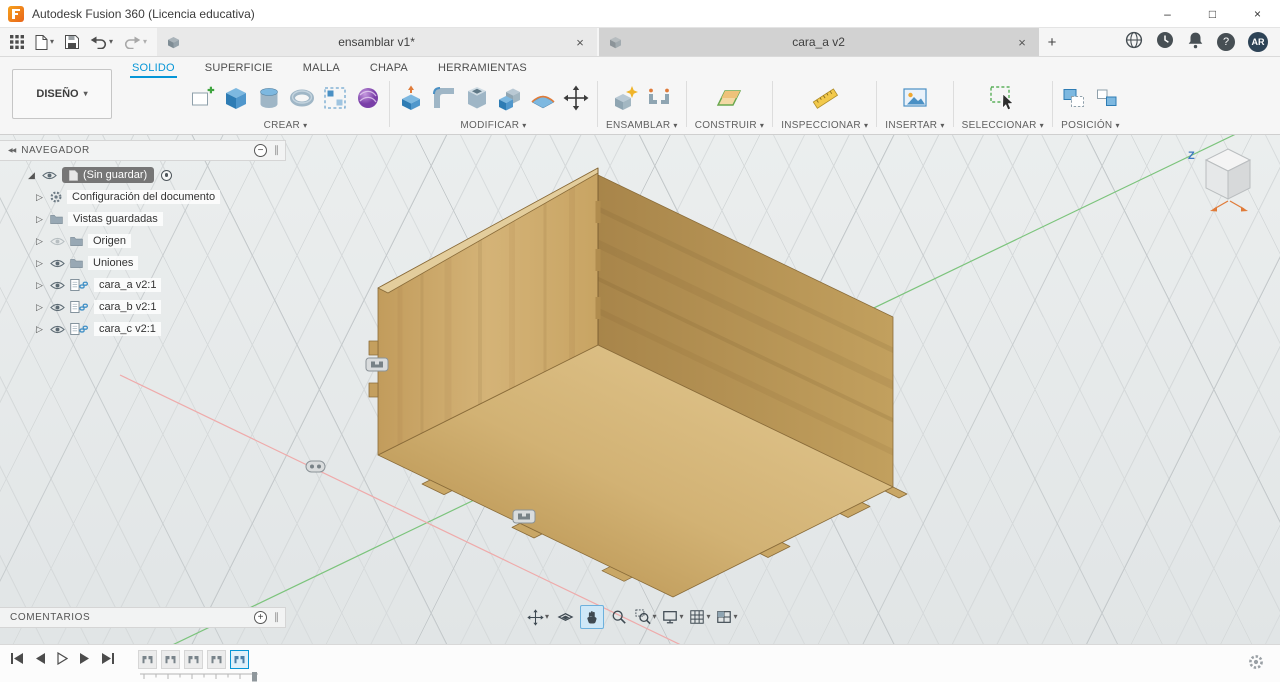  Describe the element at coordinates (642, 125) in the screenshot. I see `group-label-ensamblar: ENSAMBLAR ▾` at that location.